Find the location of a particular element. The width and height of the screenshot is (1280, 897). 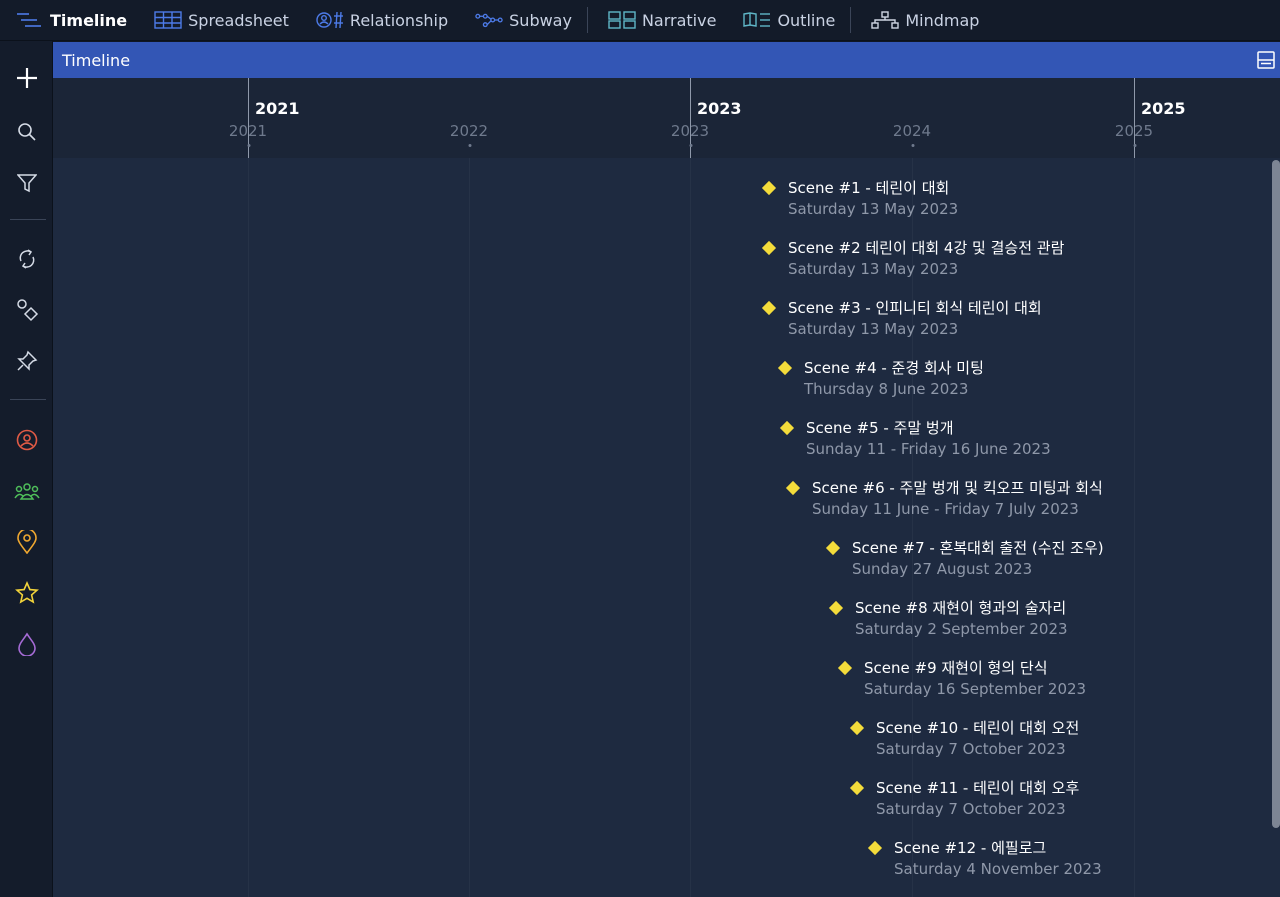

tab-label: Timeline is located at coordinates (89, 20).